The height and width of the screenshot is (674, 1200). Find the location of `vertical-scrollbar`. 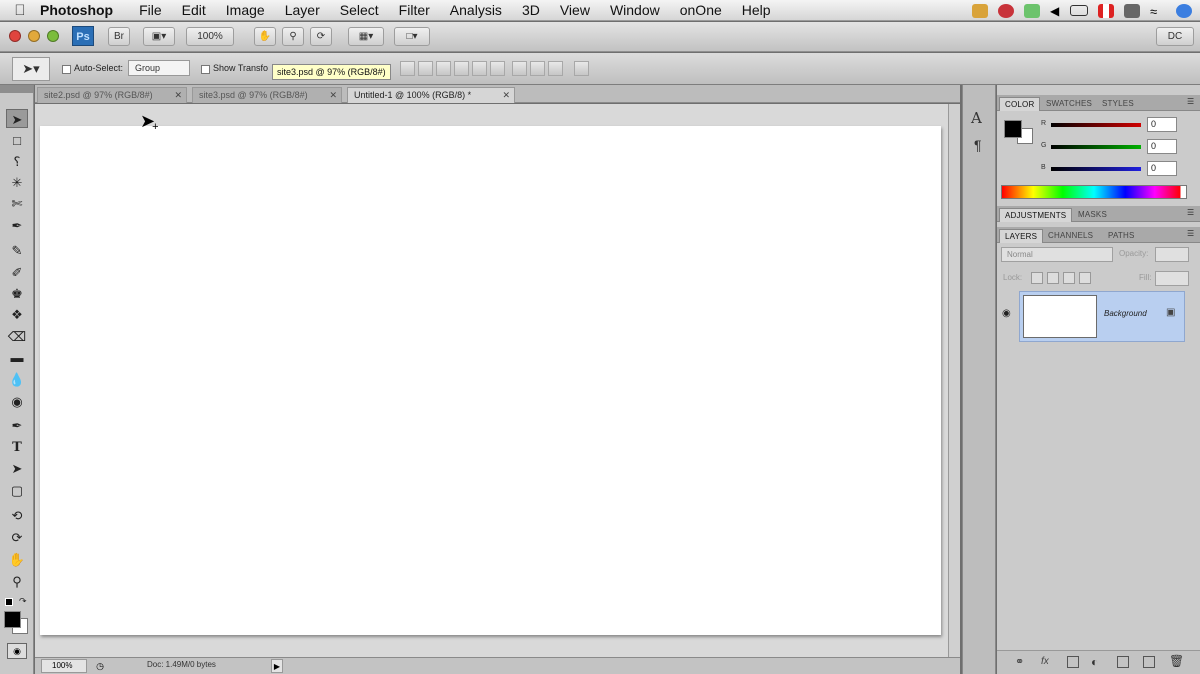

vertical-scrollbar is located at coordinates (954, 380).